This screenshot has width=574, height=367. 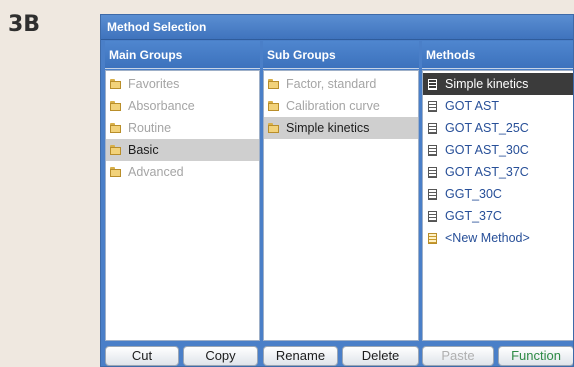 I want to click on sub-group-label: Simple kinetics, so click(x=328, y=128).